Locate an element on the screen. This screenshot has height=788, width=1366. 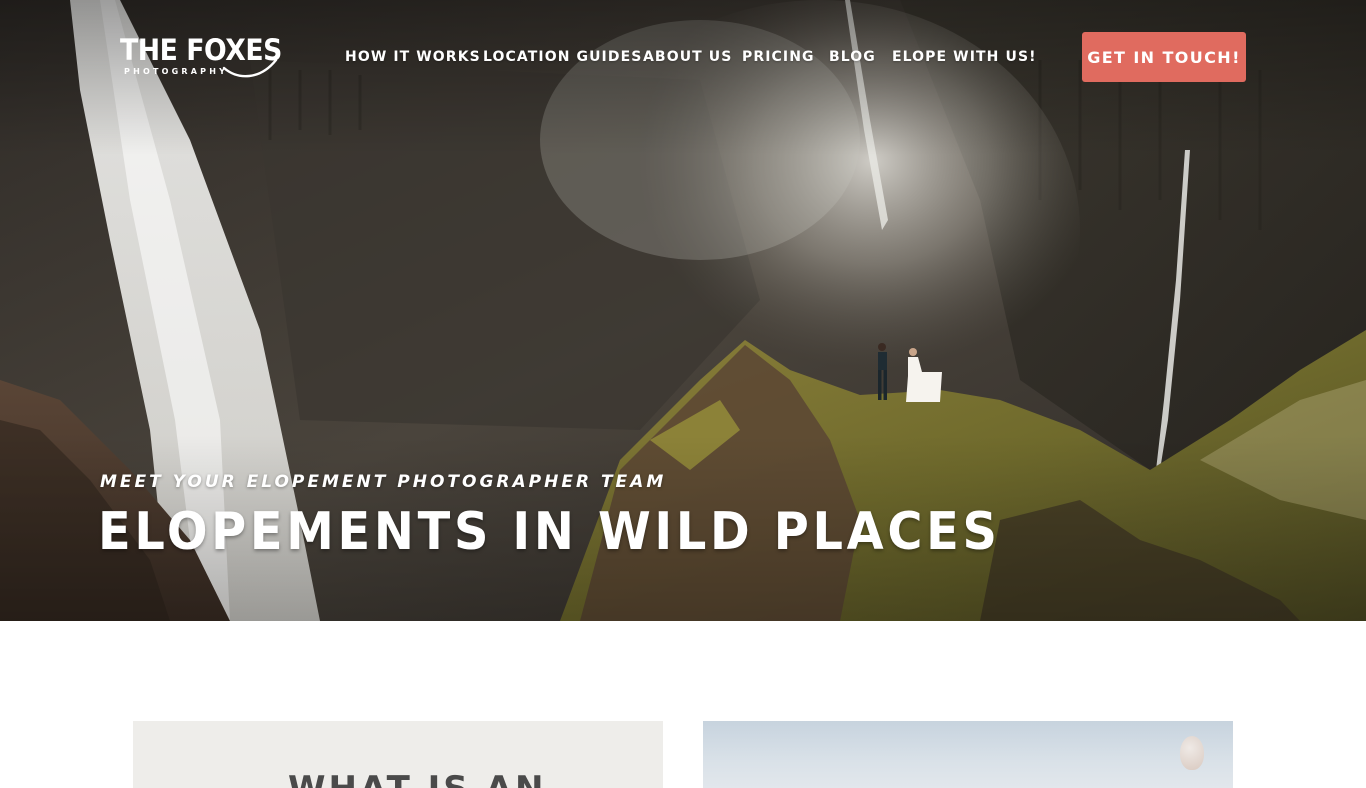
brand-tagline: PHOTOGRAPHY is located at coordinates (176, 71).